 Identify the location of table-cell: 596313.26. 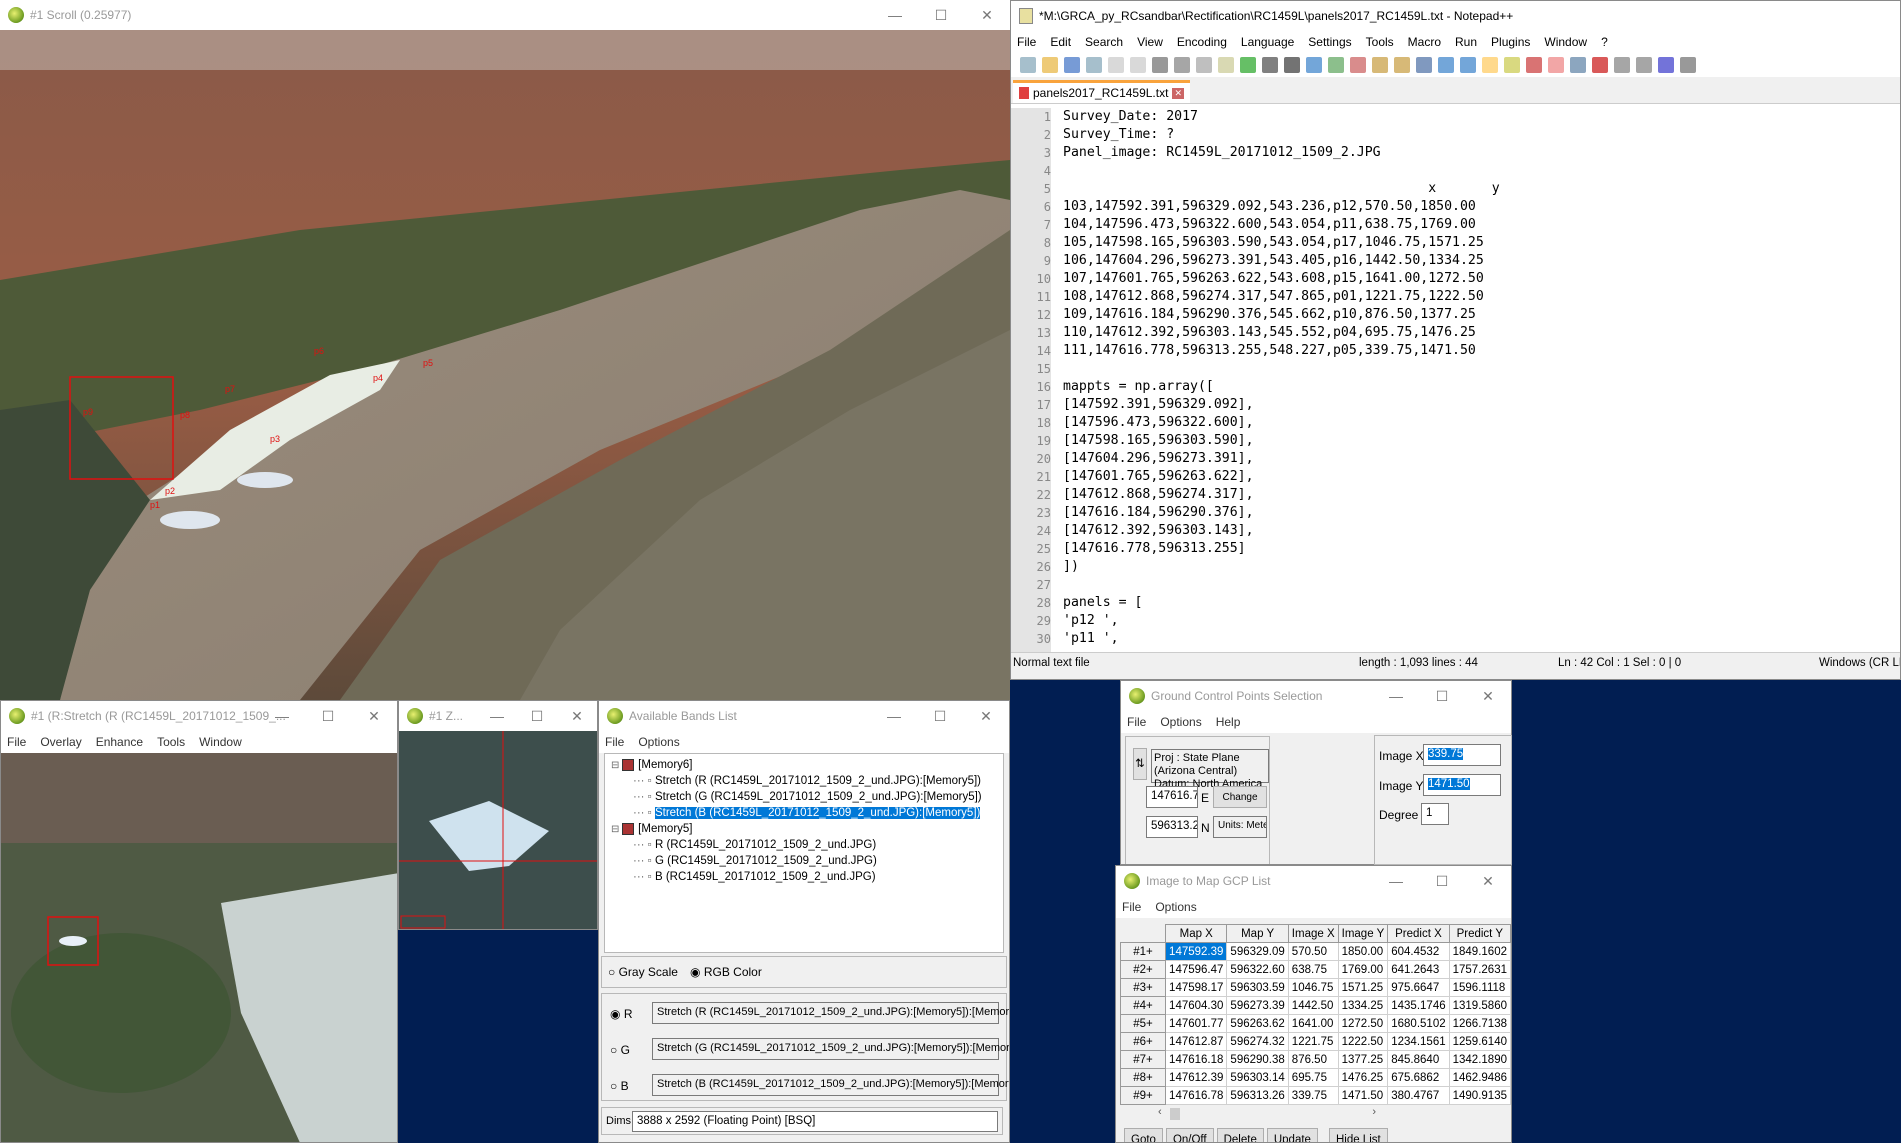
(1257, 1095).